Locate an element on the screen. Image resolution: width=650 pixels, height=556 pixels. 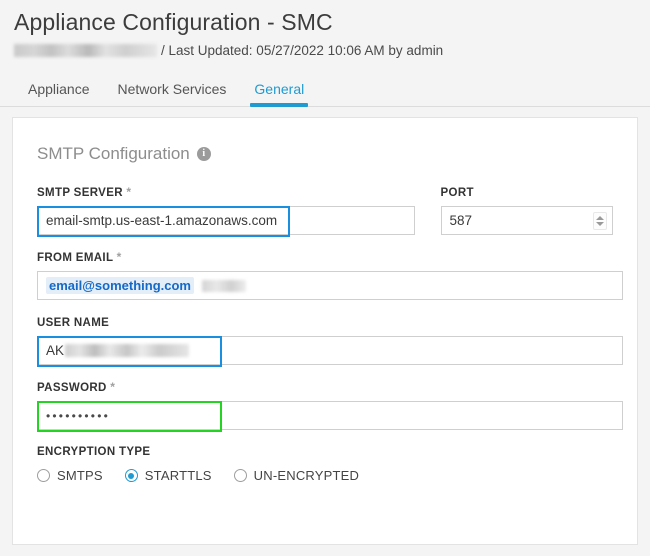
port-input: 587 is located at coordinates (526, 220).